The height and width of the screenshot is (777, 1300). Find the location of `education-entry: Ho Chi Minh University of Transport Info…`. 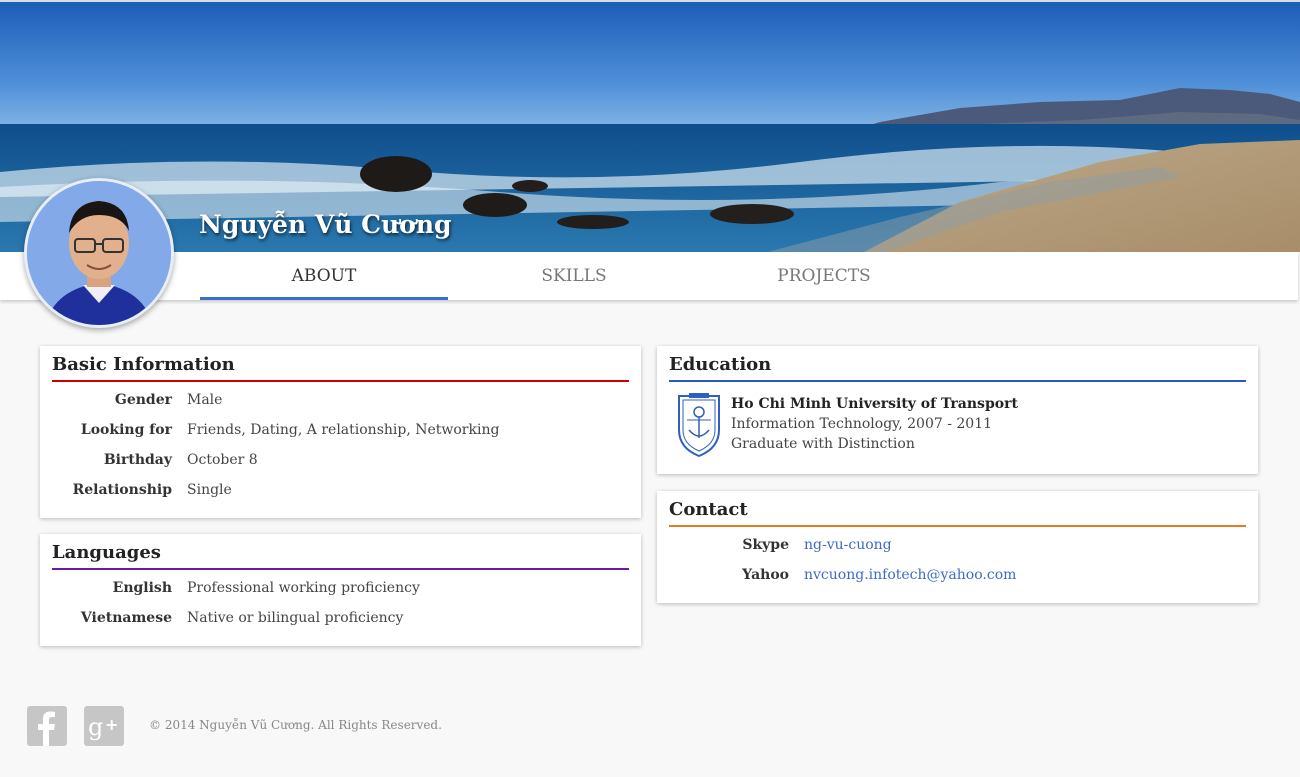

education-entry: Ho Chi Minh University of Transport Info… is located at coordinates (957, 424).